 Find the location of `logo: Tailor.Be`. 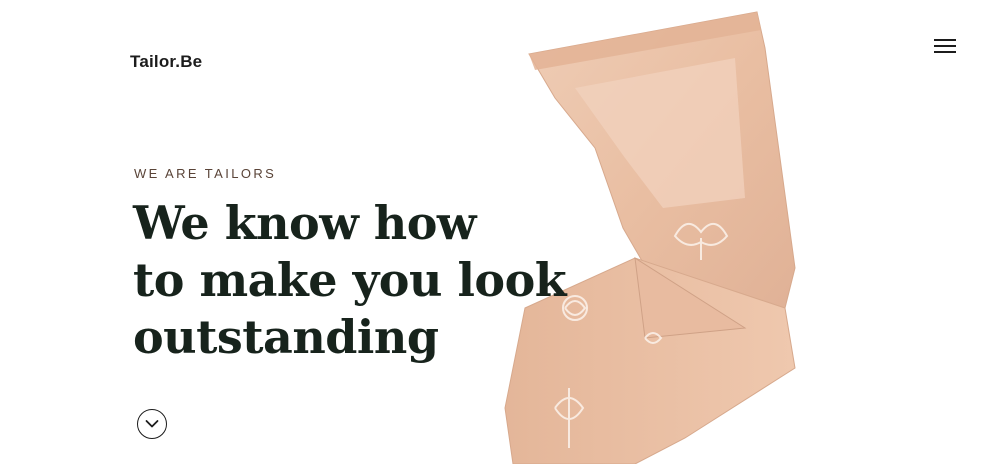

logo: Tailor.Be is located at coordinates (166, 62).